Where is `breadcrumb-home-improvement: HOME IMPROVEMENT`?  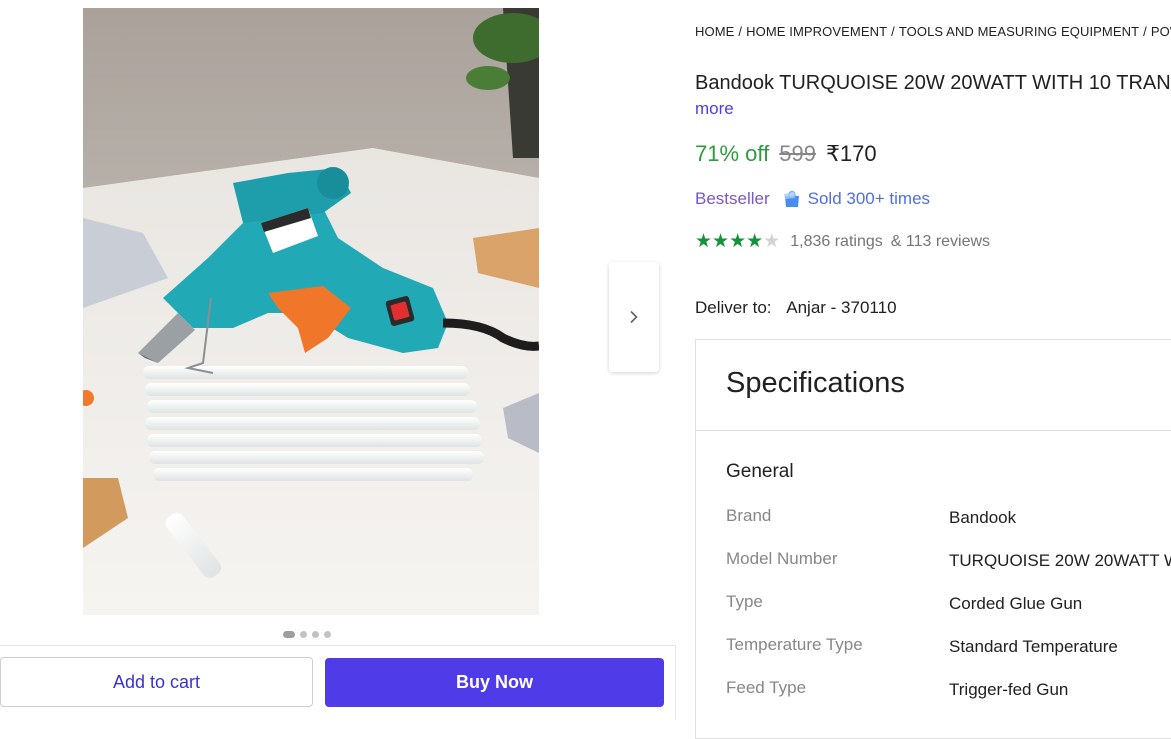
breadcrumb-home-improvement: HOME IMPROVEMENT is located at coordinates (816, 31).